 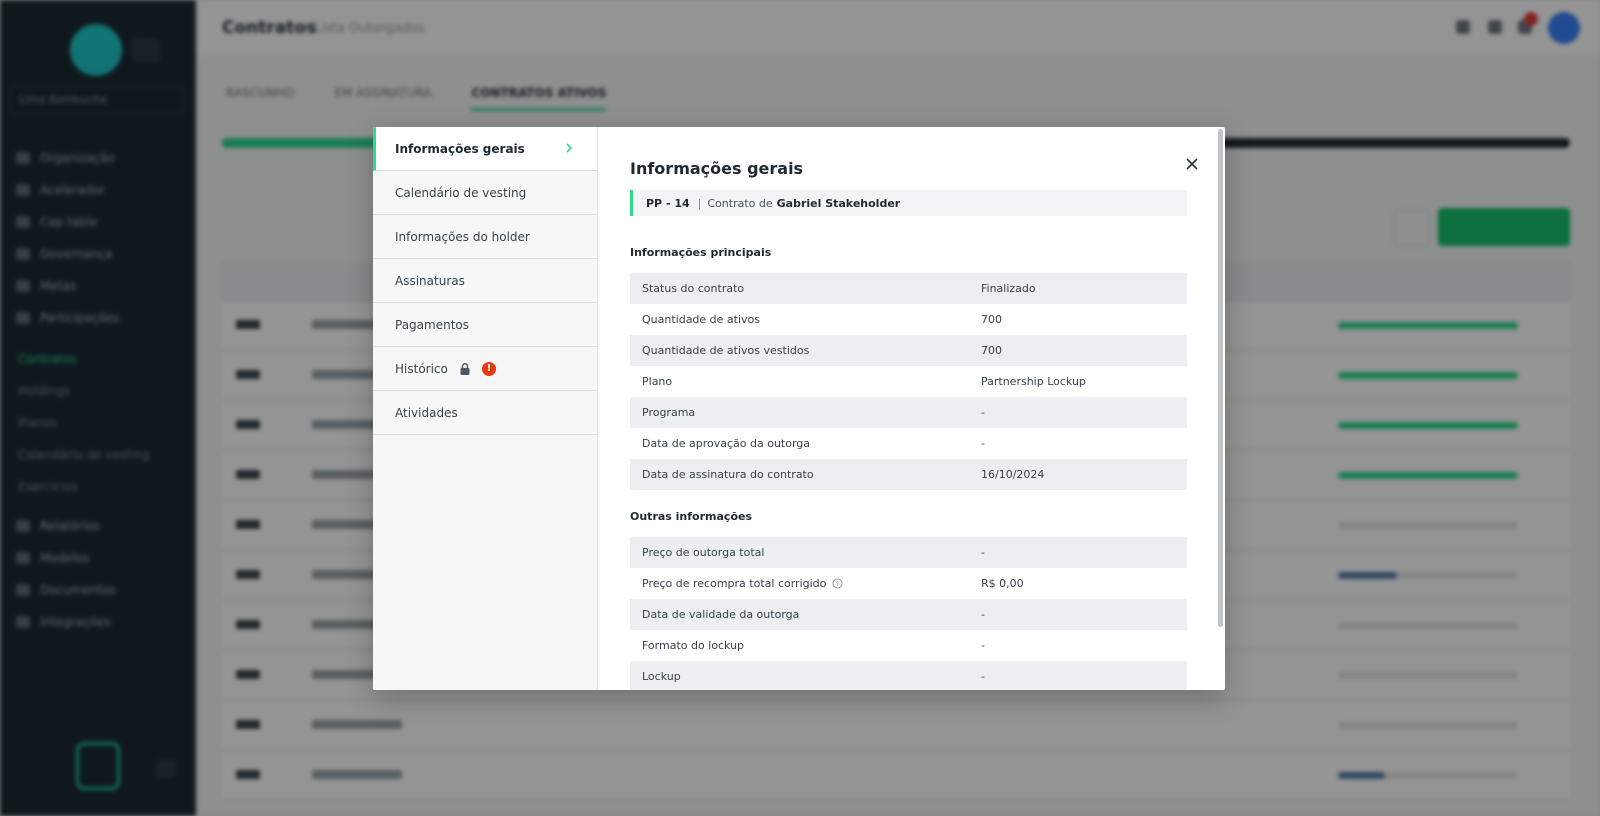 I want to click on contract-code: PP - 14, so click(x=668, y=203).